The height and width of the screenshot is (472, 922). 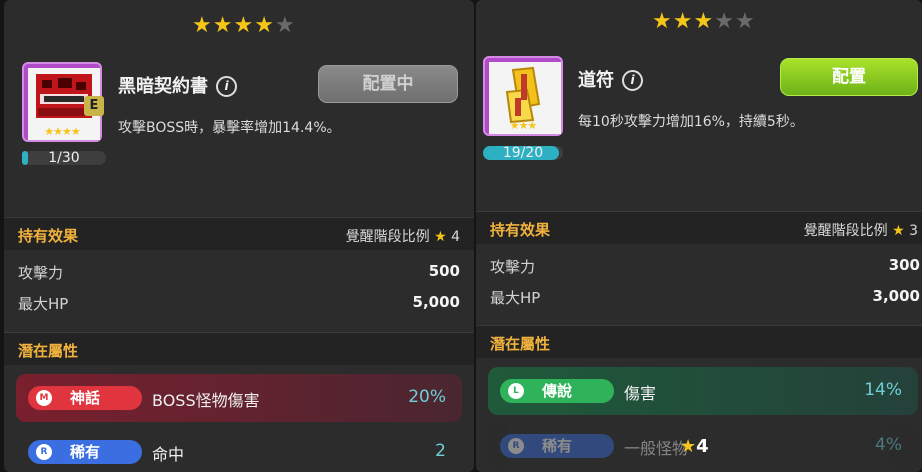 I want to click on potential-row: L 傳說 傷害 14%, so click(x=703, y=391).